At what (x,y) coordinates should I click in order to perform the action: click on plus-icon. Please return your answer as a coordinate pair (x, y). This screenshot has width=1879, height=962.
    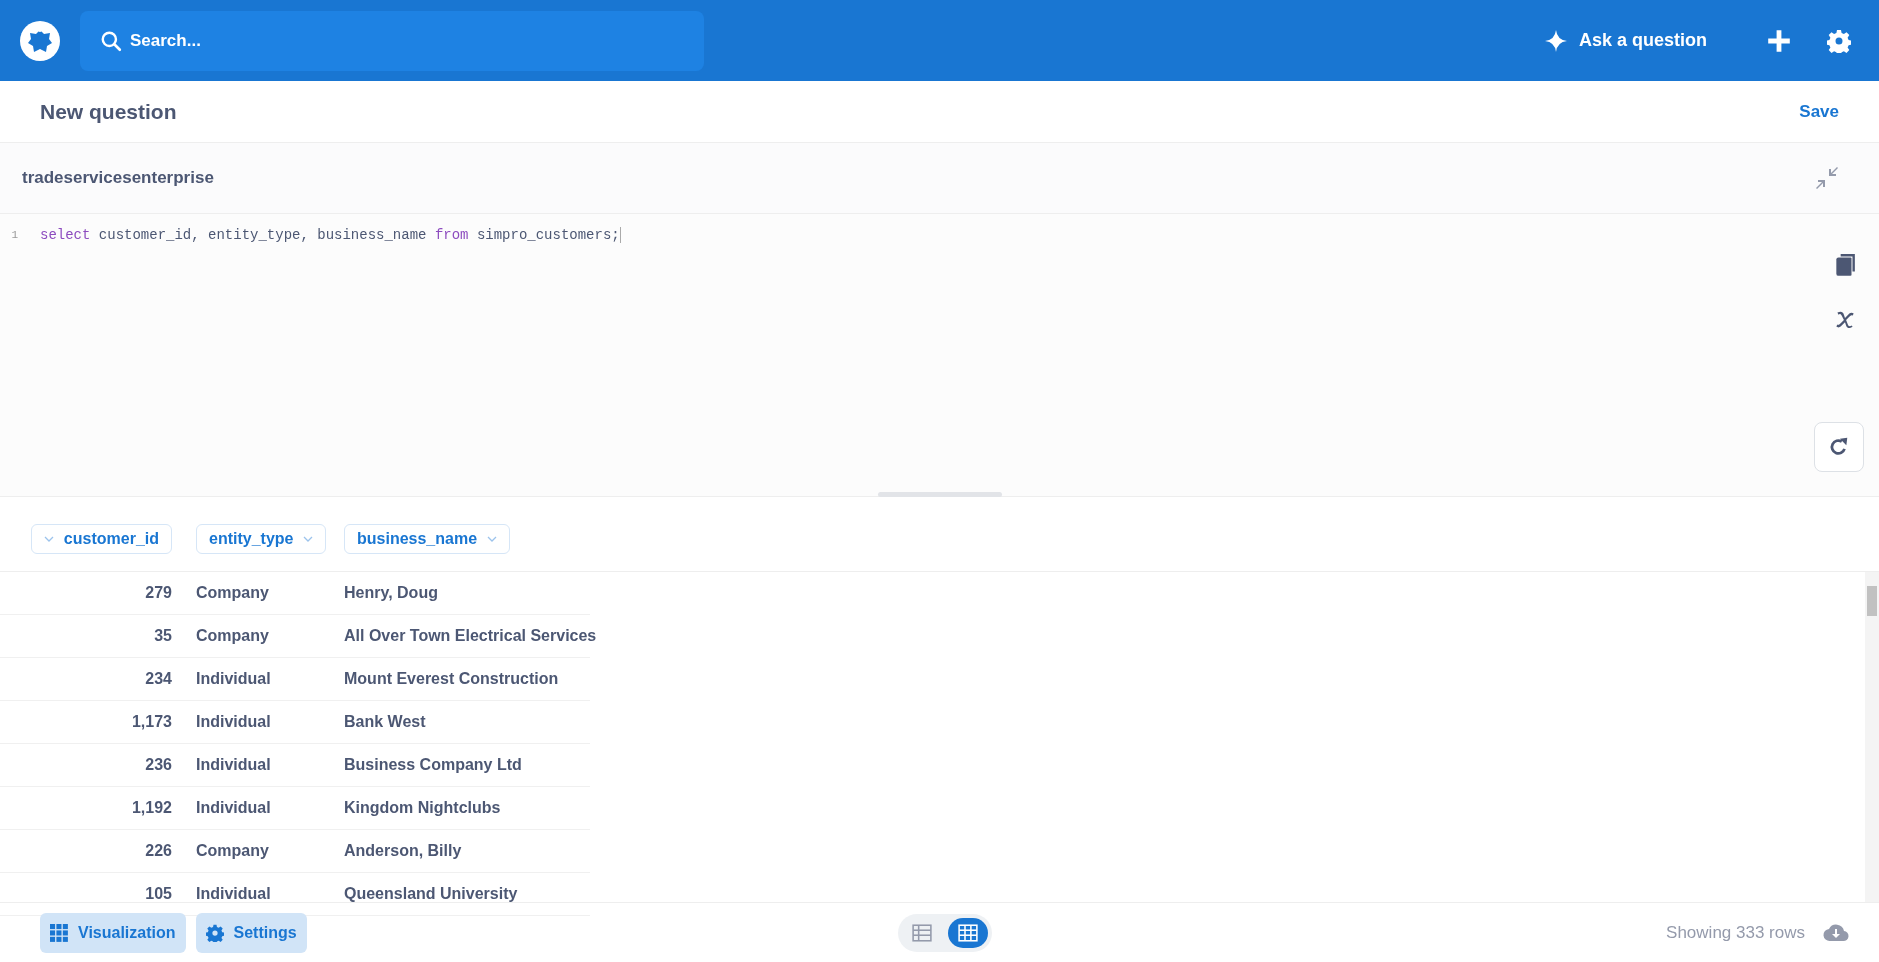
    Looking at the image, I should click on (1779, 40).